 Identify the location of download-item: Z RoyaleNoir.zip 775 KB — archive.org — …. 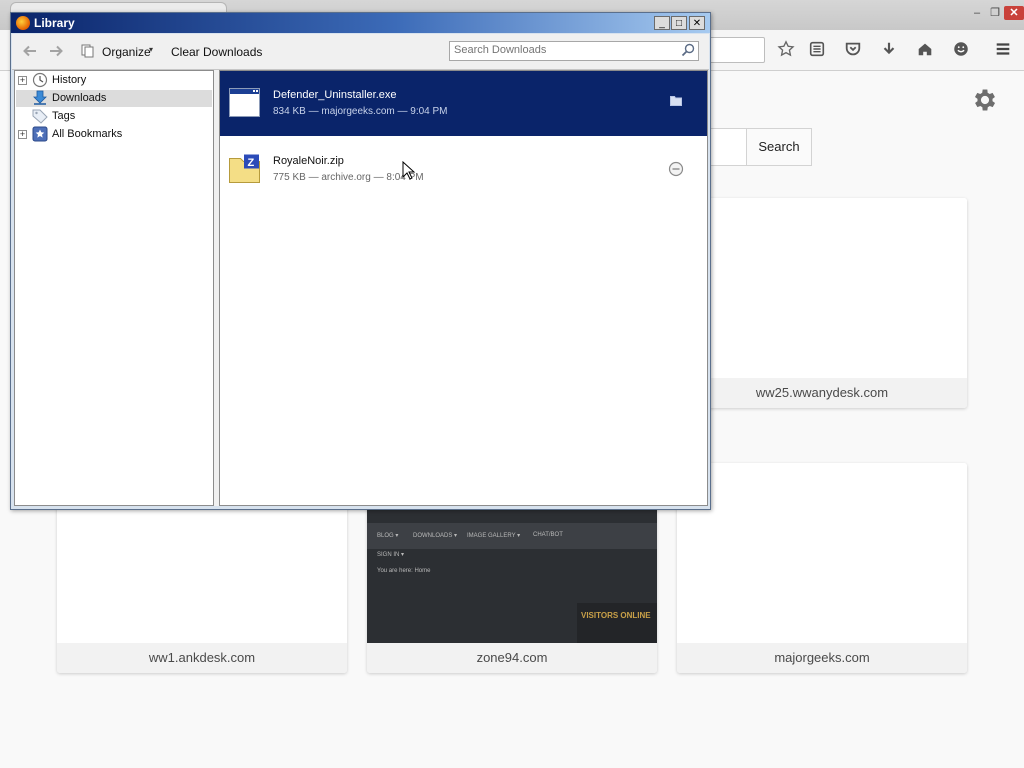
(463, 169).